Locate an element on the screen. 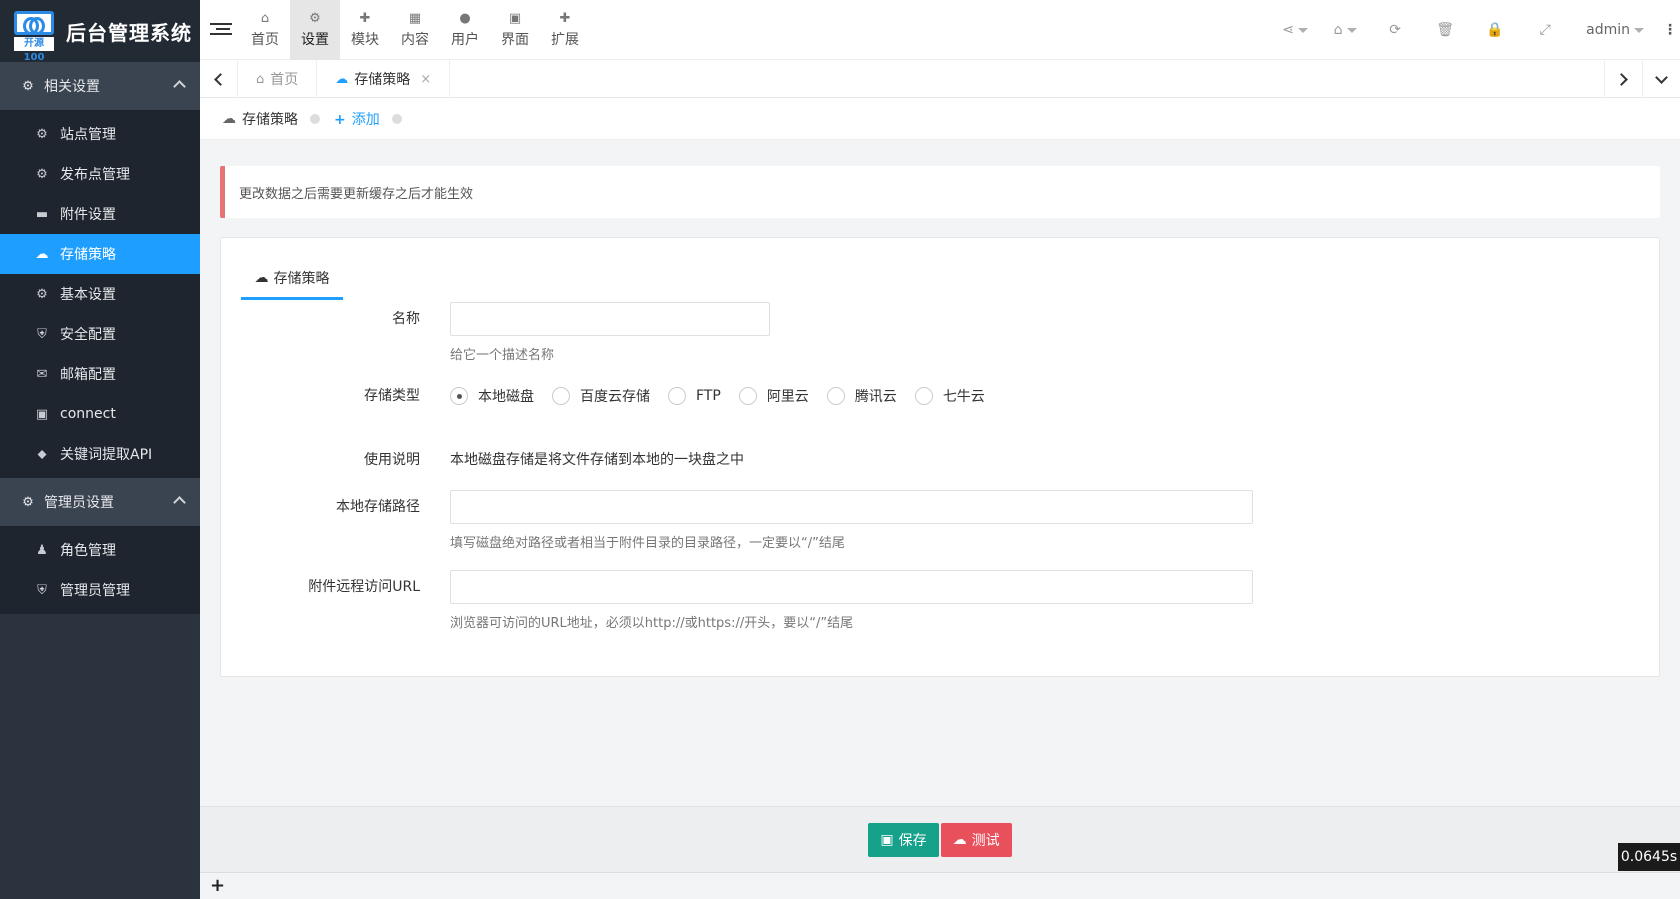  breadcrumb: ☁ 存储策略 + 添加 is located at coordinates (940, 119).